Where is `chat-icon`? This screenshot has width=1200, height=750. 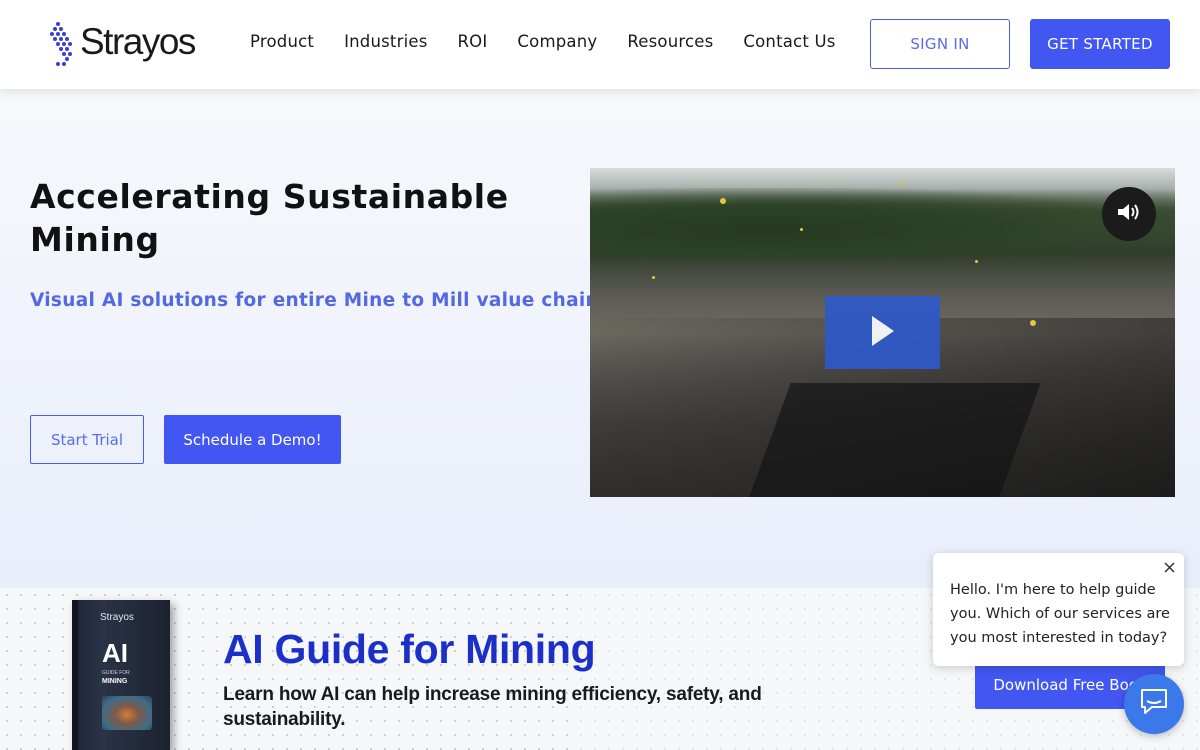 chat-icon is located at coordinates (1154, 704).